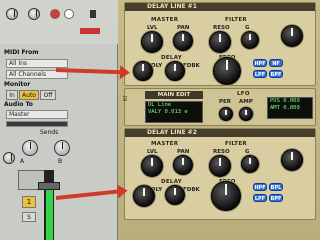 This screenshot has height=240, width=320. I want to click on clip-indicator, so click(90, 31).